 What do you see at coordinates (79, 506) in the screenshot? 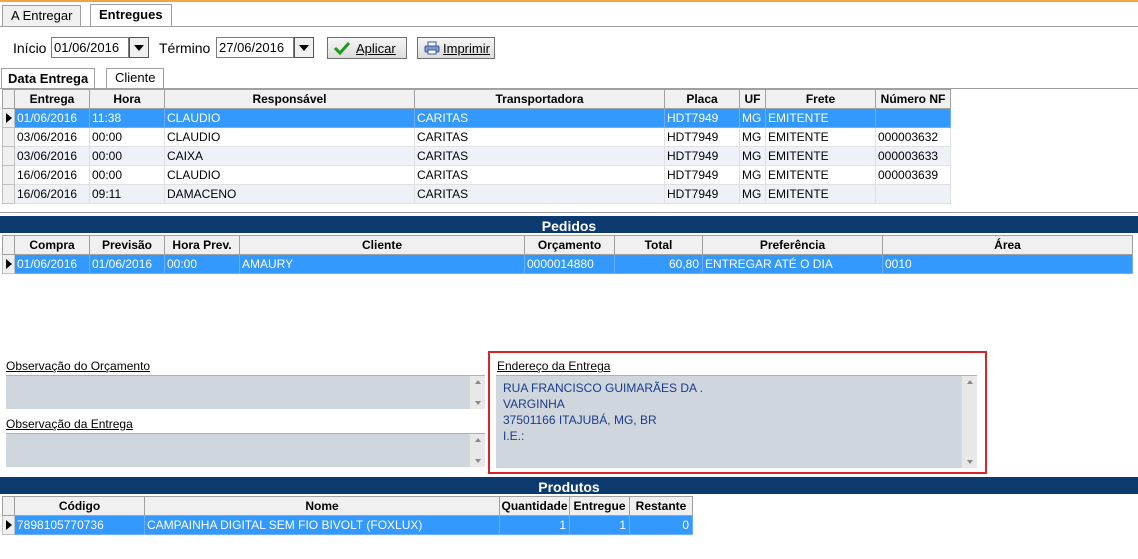
I see `col-codigo: Código` at bounding box center [79, 506].